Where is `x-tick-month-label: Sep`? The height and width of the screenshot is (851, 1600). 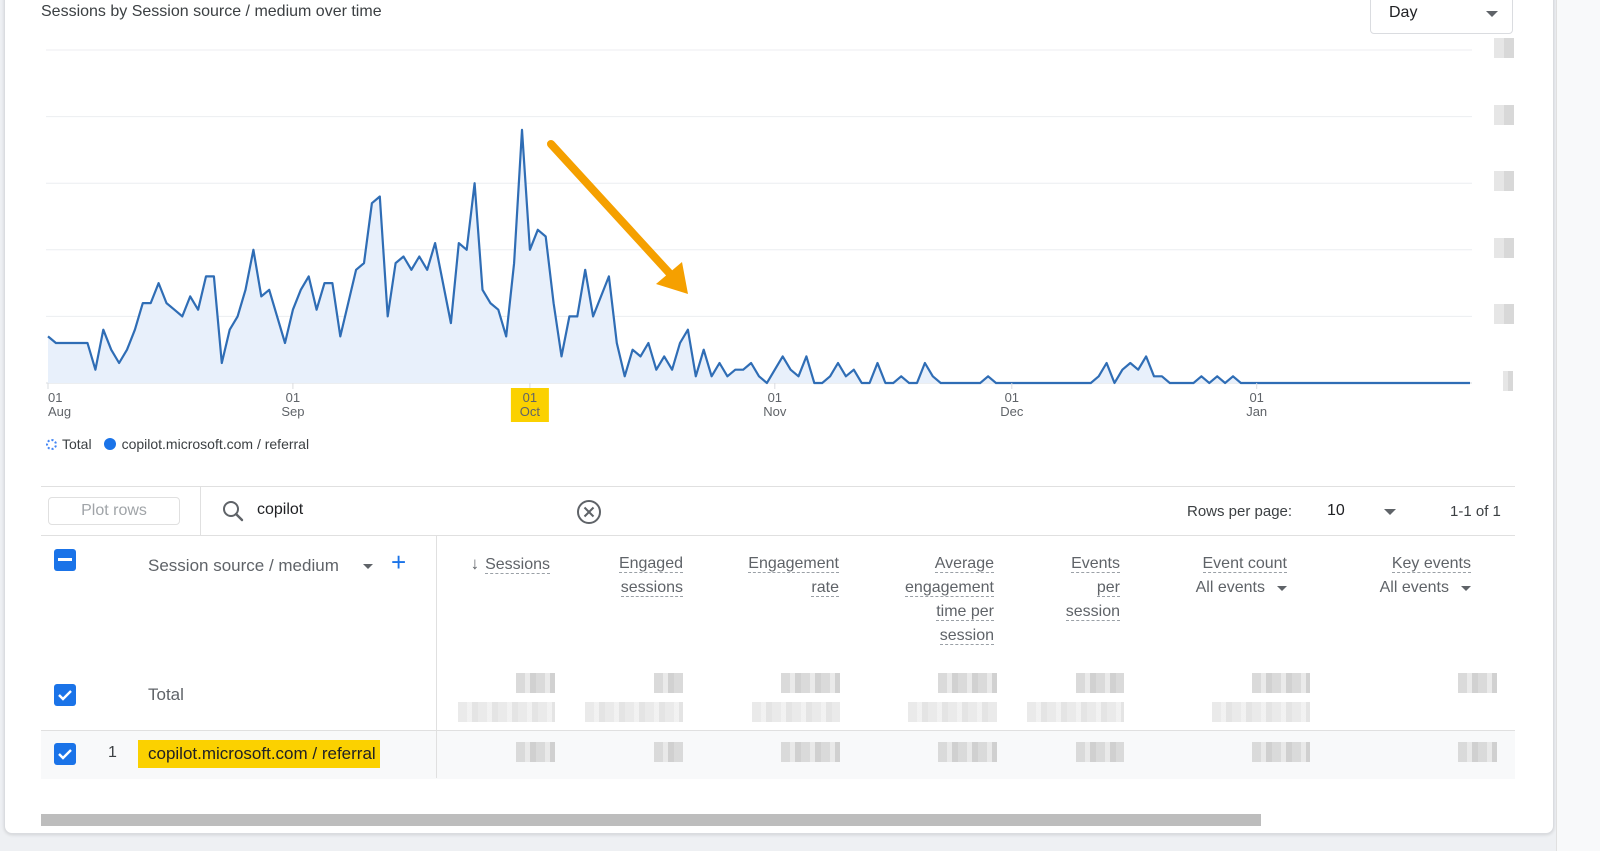 x-tick-month-label: Sep is located at coordinates (292, 411).